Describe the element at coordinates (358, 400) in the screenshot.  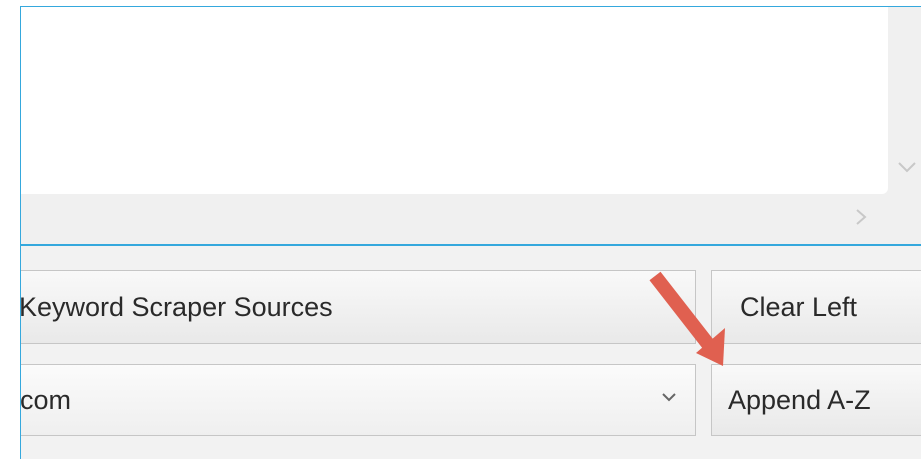
I see `domain-select: com` at that location.